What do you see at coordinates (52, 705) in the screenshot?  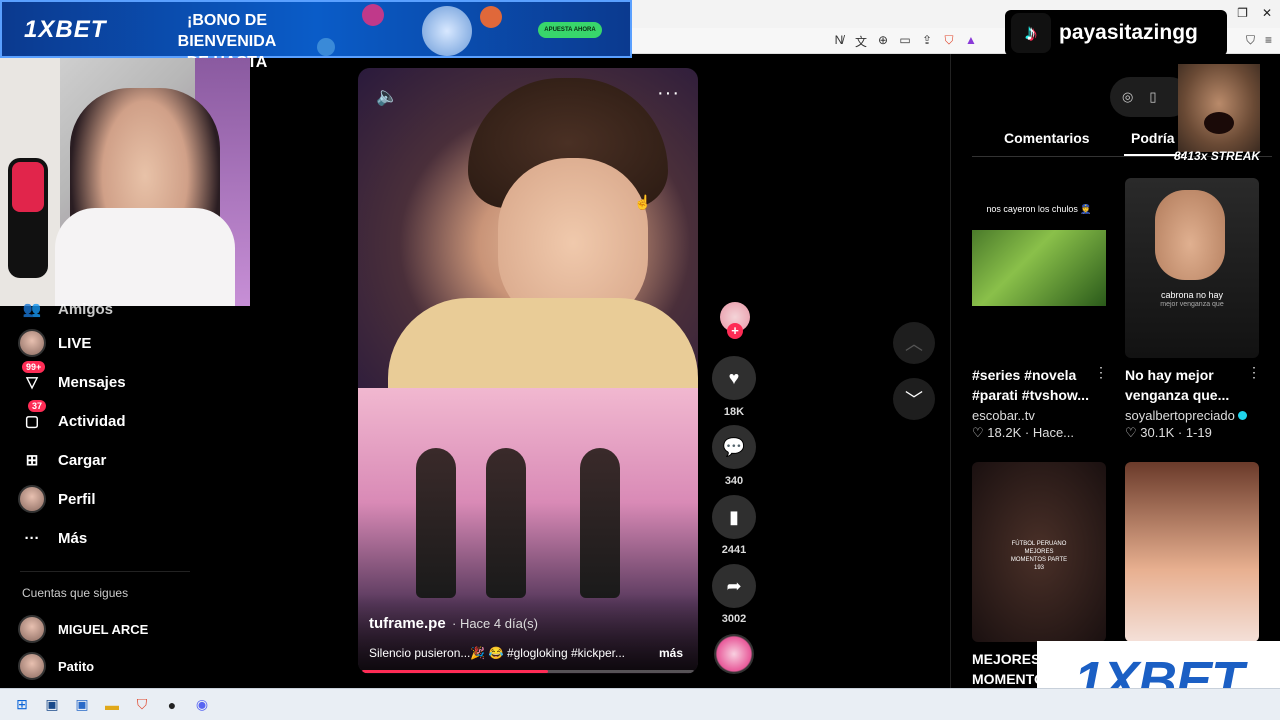 I see `task-view-icon: ▣` at bounding box center [52, 705].